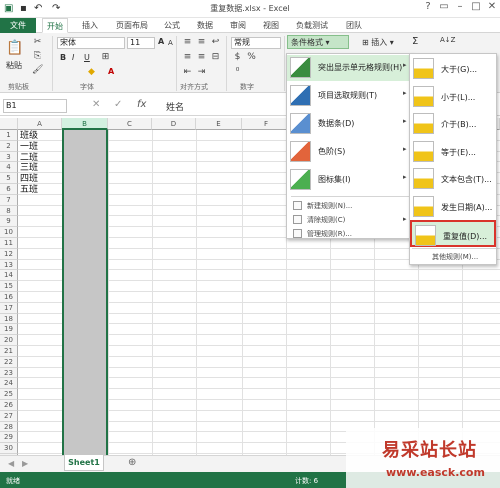 The width and height of the screenshot is (500, 488). Describe the element at coordinates (18, 25) in the screenshot. I see `tab-file: 文件` at that location.